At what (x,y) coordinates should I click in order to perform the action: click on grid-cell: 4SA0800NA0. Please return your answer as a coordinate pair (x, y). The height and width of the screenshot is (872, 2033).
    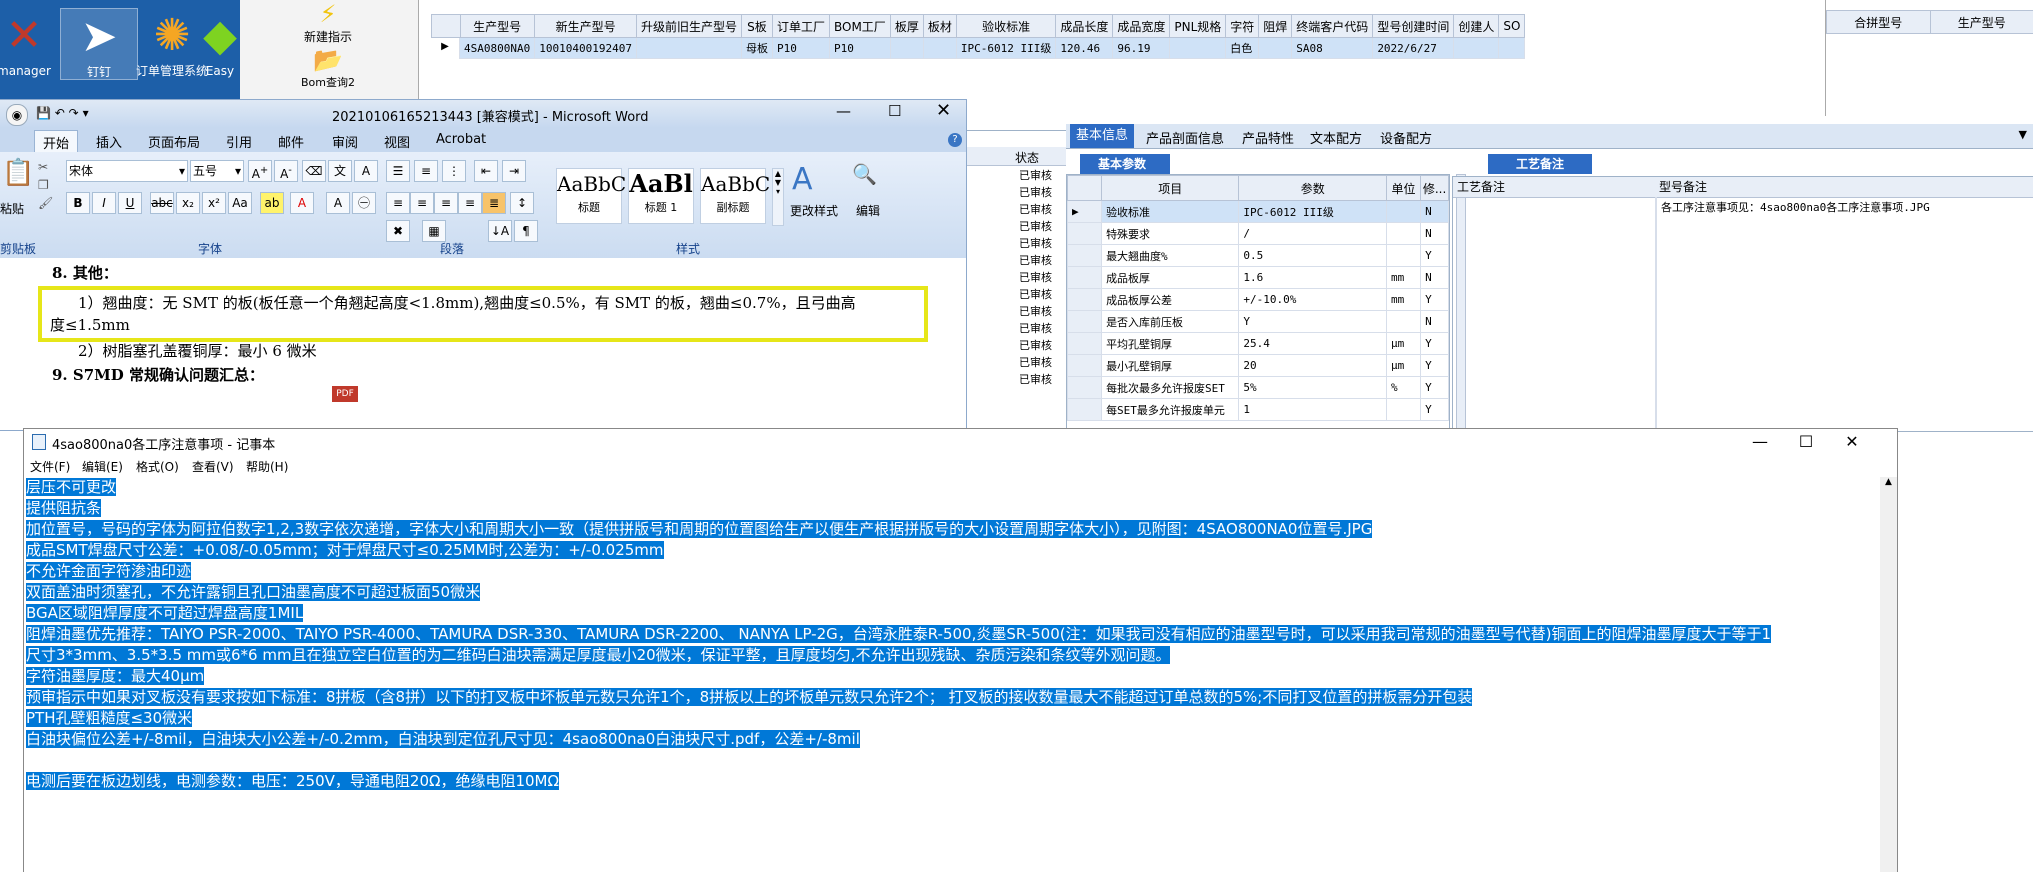
    Looking at the image, I should click on (497, 48).